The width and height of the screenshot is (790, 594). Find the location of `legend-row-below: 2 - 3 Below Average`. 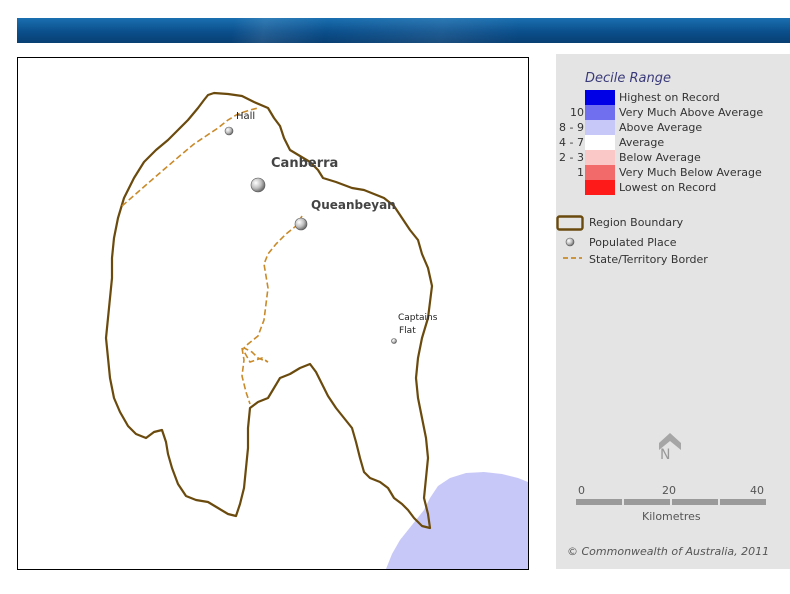

legend-row-below: 2 - 3 Below Average is located at coordinates (630, 157).